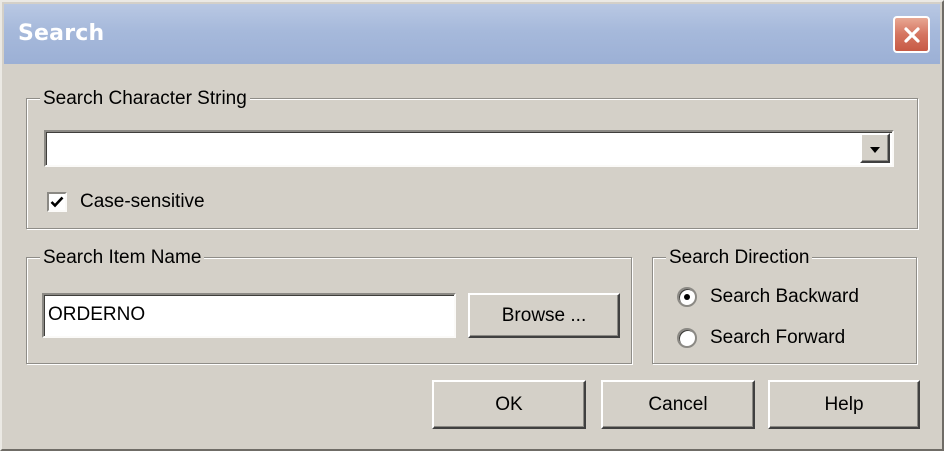 This screenshot has width=944, height=451. Describe the element at coordinates (472, 34) in the screenshot. I see `title-bar: Search` at that location.